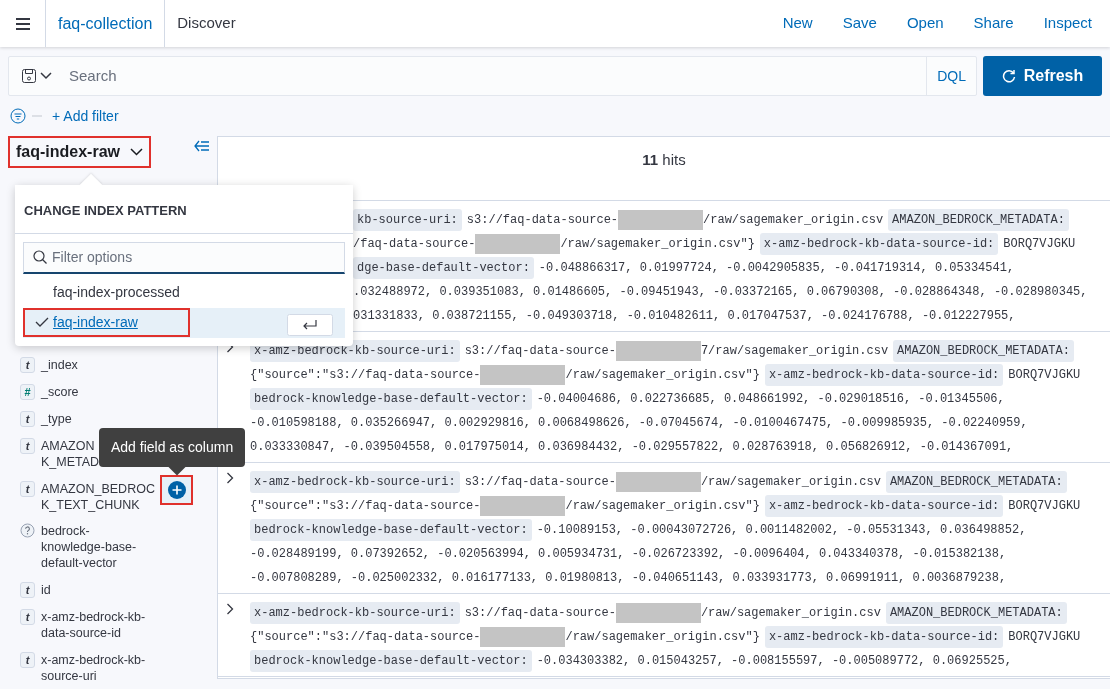  What do you see at coordinates (310, 324) in the screenshot?
I see `enter-key-icon` at bounding box center [310, 324].